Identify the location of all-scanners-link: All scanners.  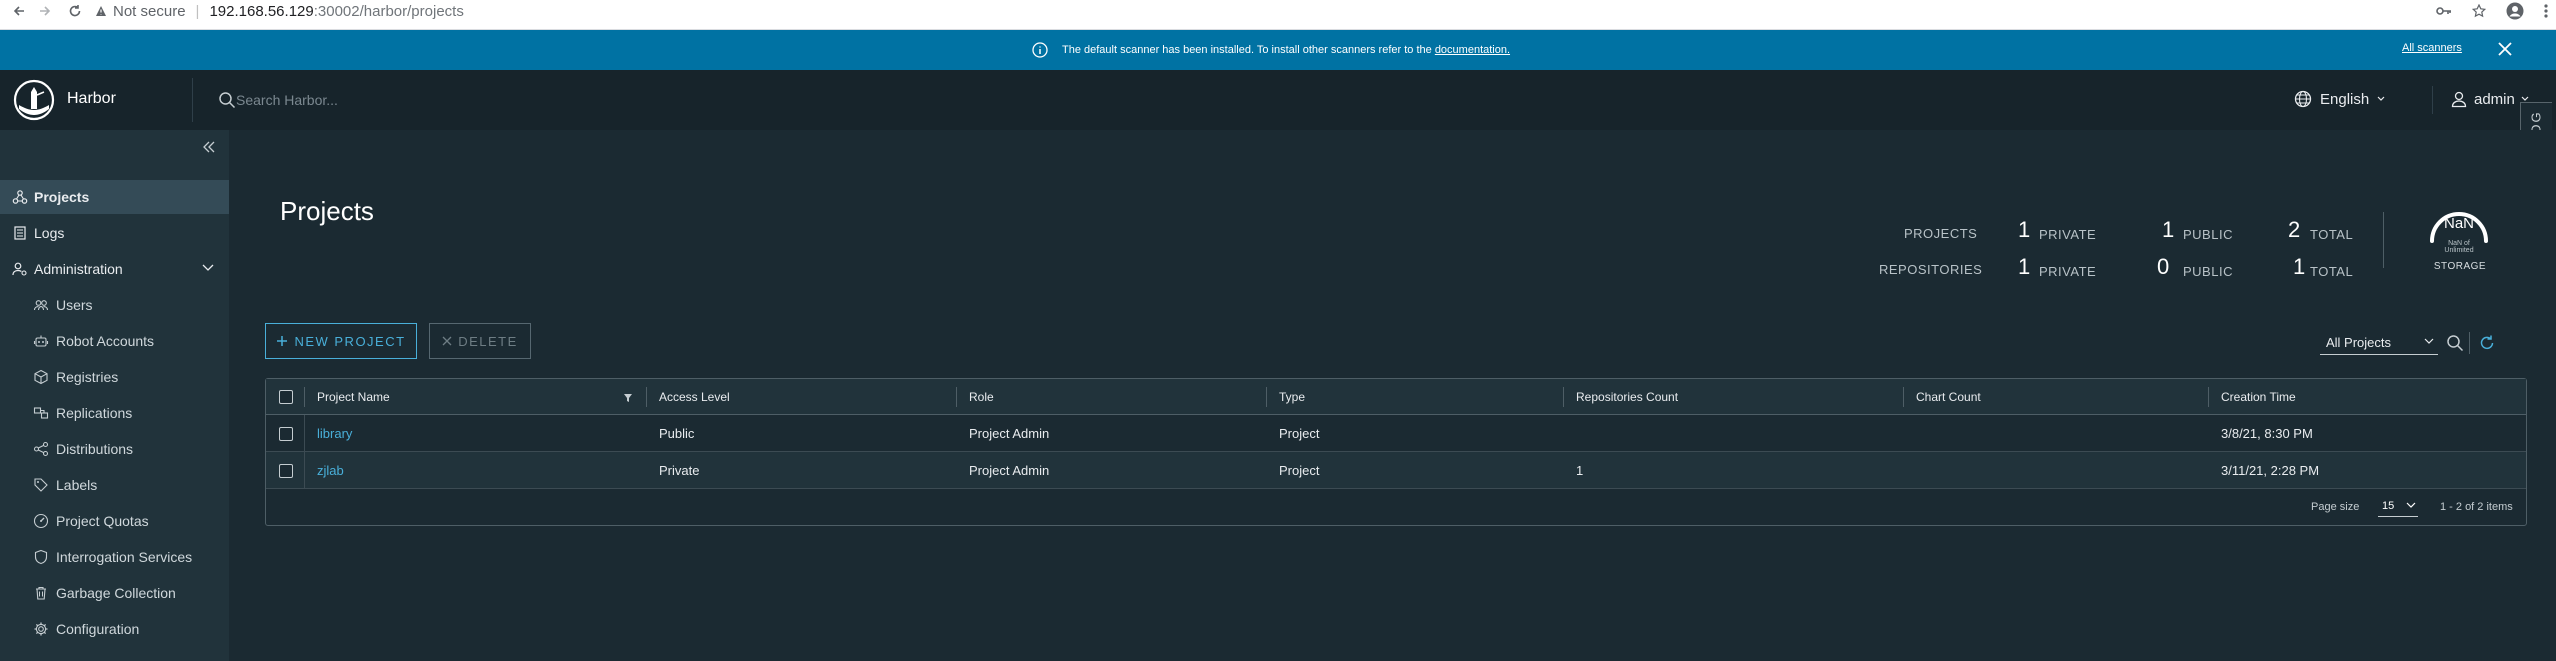
(2432, 48).